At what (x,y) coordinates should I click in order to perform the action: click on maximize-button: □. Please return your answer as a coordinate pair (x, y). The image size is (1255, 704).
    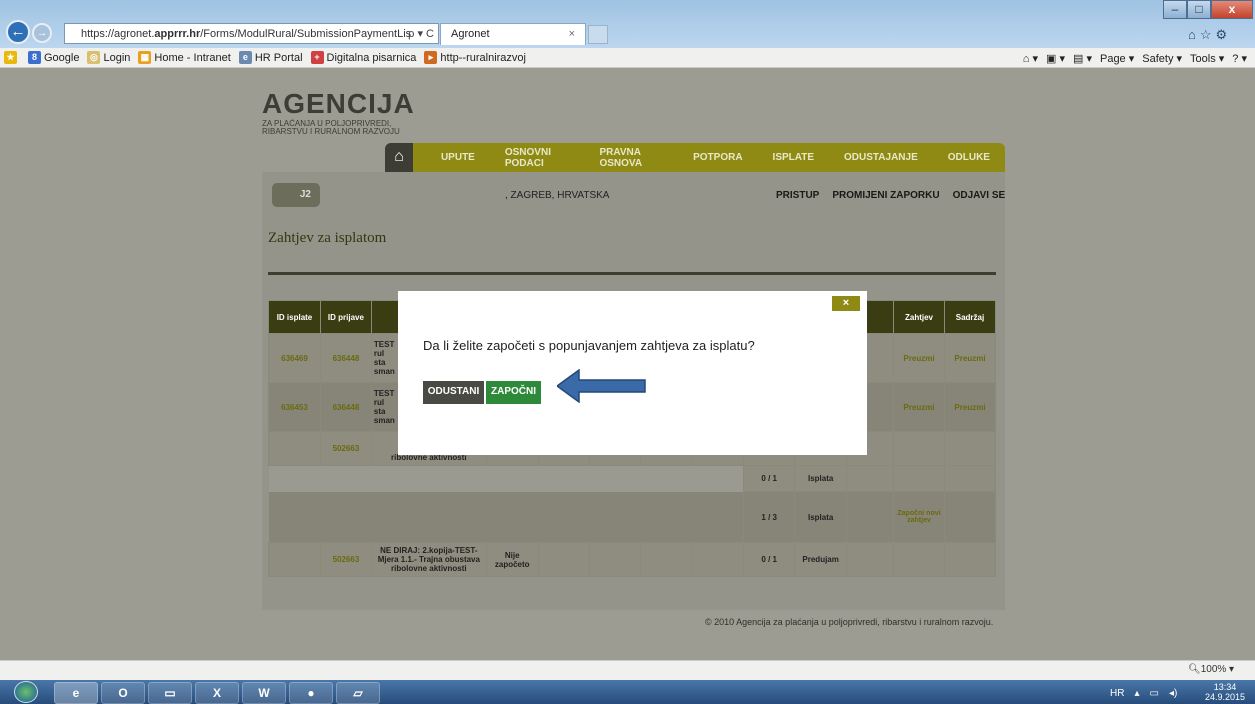
    Looking at the image, I should click on (1199, 9).